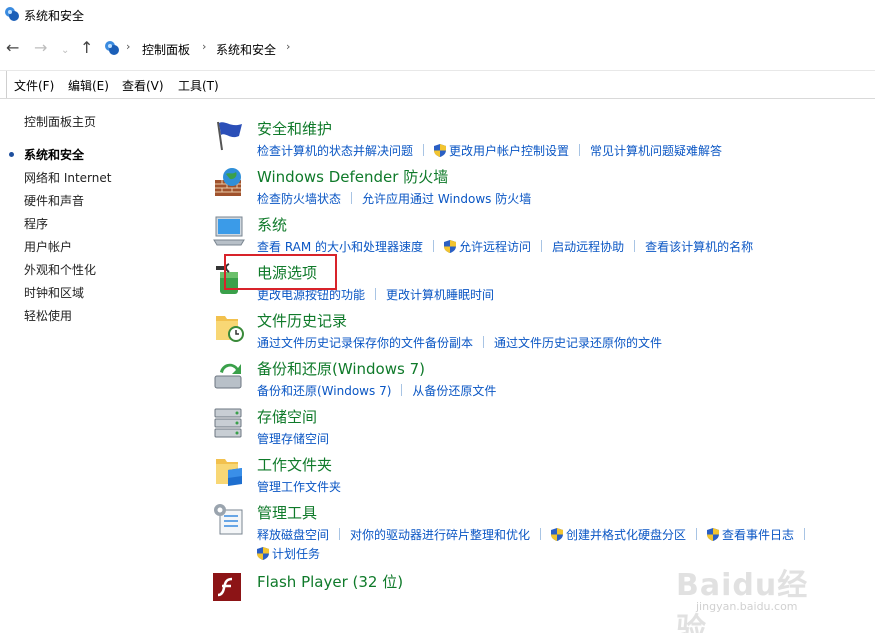 The height and width of the screenshot is (633, 875). I want to click on link-remote-assistance: 启动远程协助, so click(588, 246).